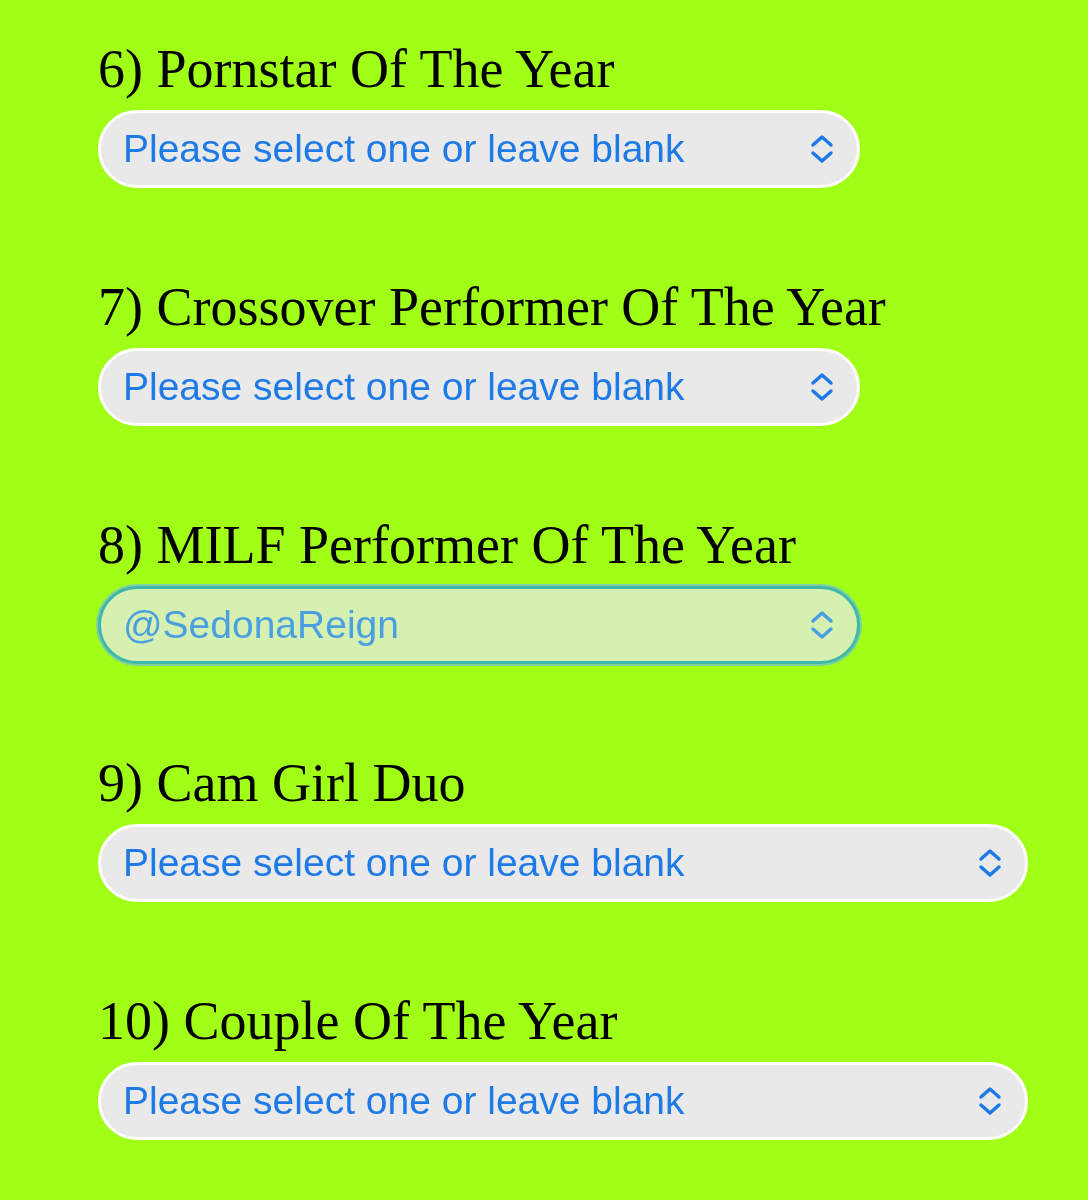 This screenshot has width=1088, height=1200. Describe the element at coordinates (447, 545) in the screenshot. I see `question-label: 8) MILF Performer Of The Year` at that location.